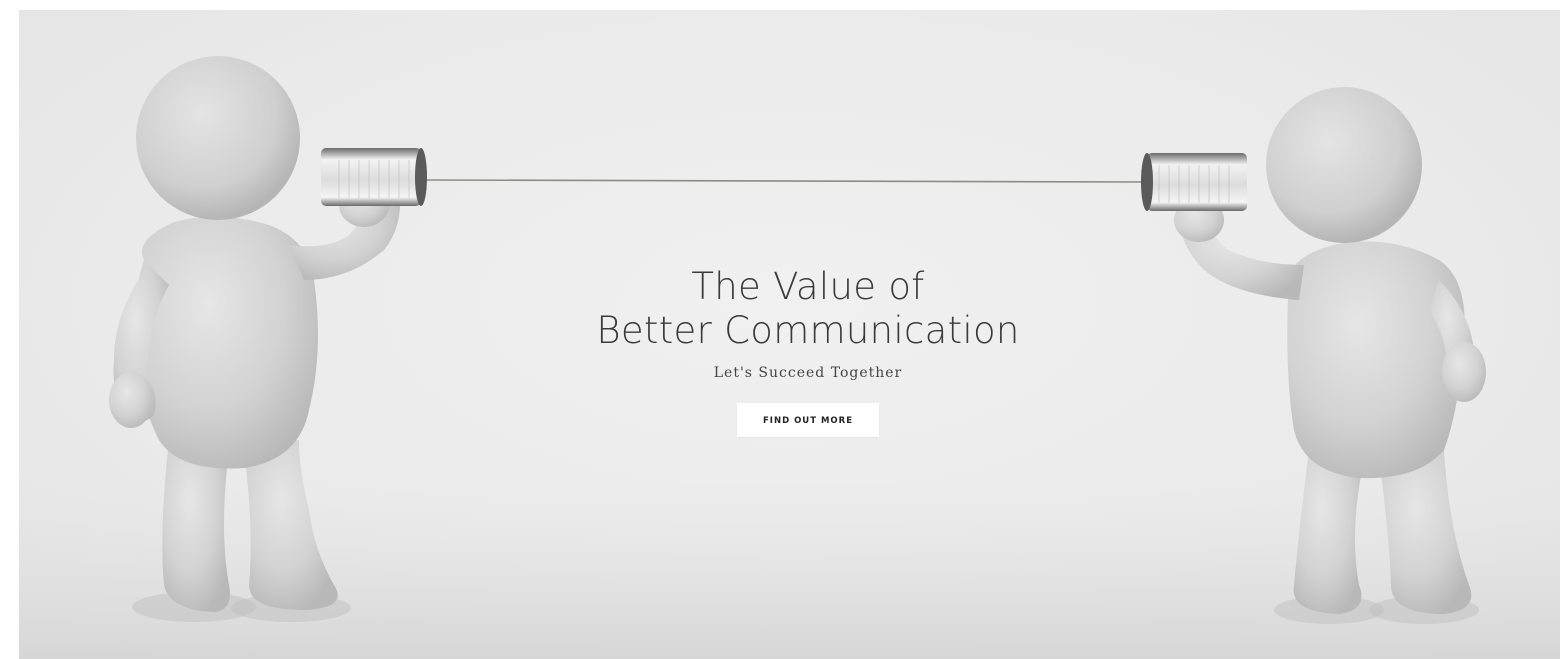 Image resolution: width=1560 pixels, height=659 pixels. I want to click on hero-title-line-2: Better Communication, so click(808, 330).